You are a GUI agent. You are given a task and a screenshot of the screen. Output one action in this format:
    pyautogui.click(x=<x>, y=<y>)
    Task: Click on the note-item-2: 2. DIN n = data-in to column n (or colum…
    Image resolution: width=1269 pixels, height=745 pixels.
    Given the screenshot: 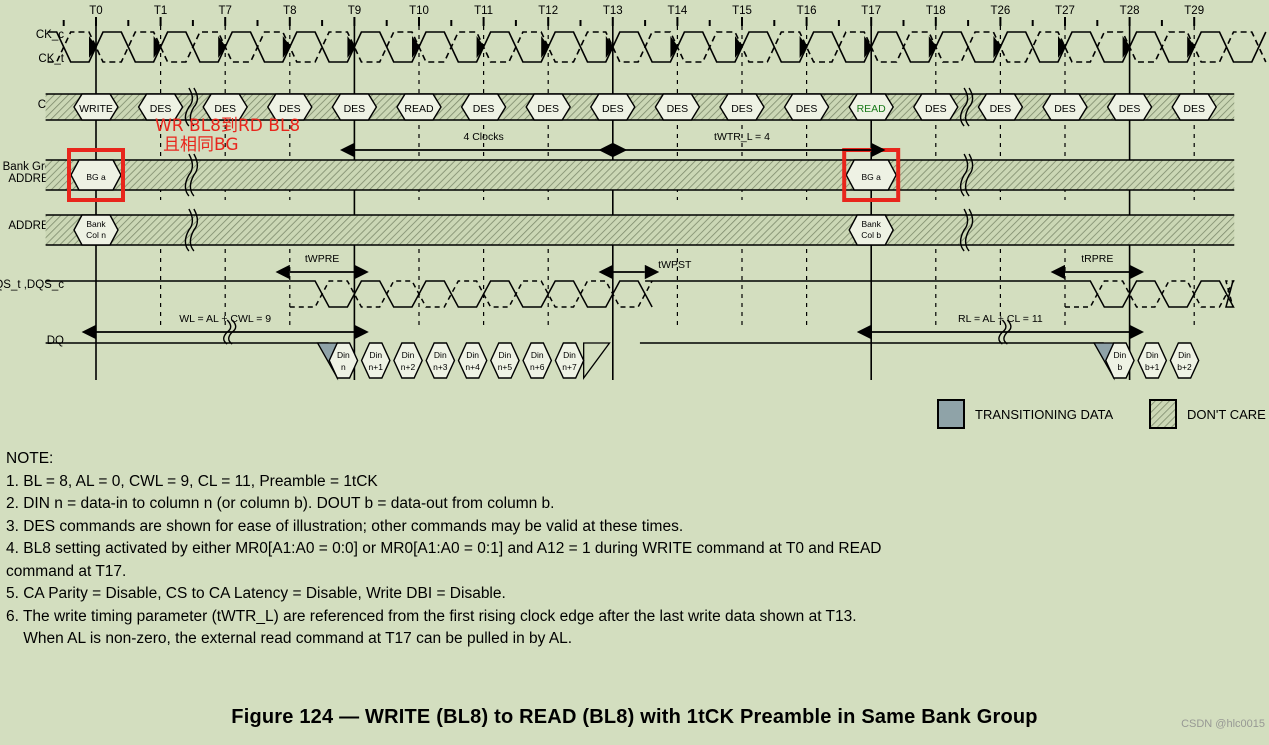 What is the action you would take?
    pyautogui.click(x=280, y=503)
    